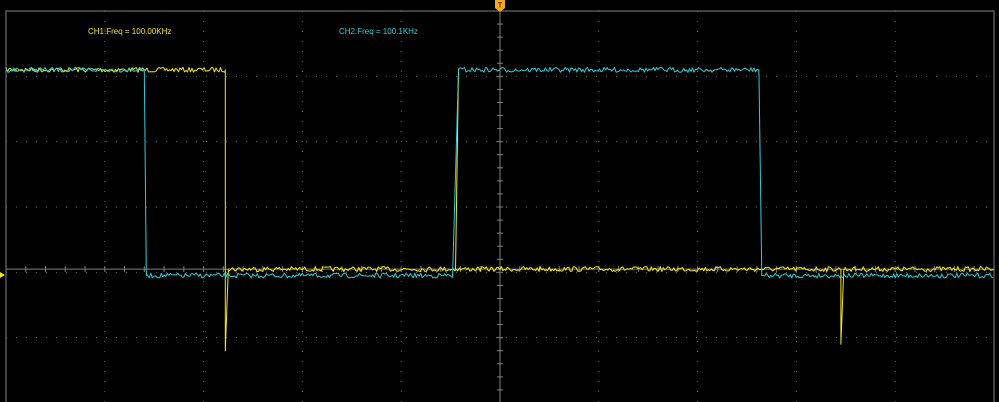 The image size is (999, 402). Describe the element at coordinates (378, 31) in the screenshot. I see `ch2-frequency-readout: CH2:Freq = 100.1KHz` at that location.